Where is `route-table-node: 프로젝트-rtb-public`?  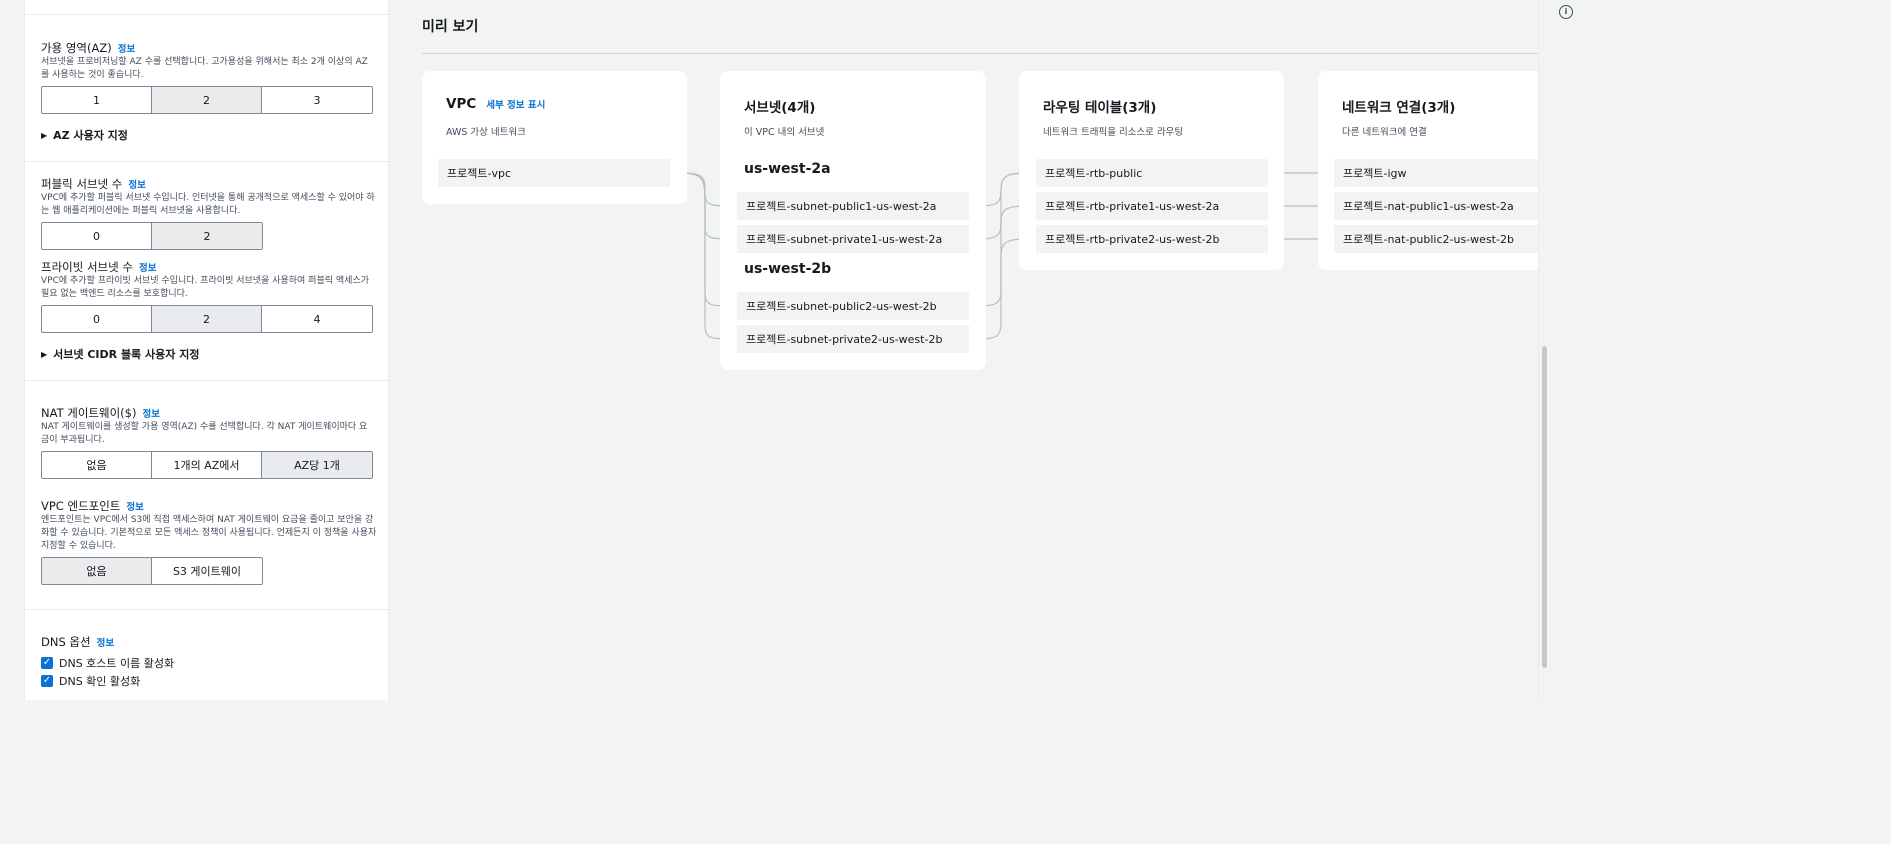 route-table-node: 프로젝트-rtb-public is located at coordinates (1152, 173).